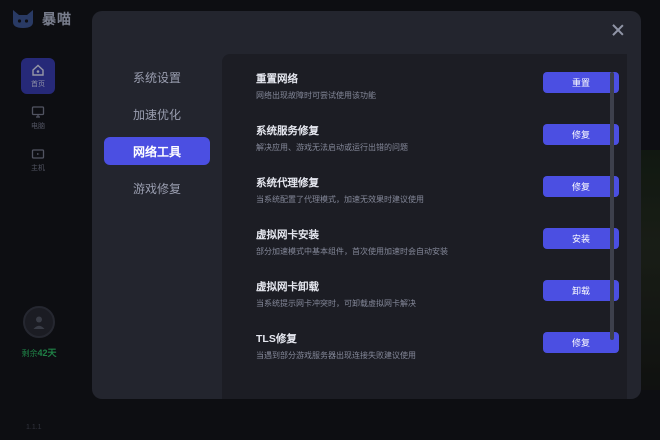 This screenshot has height=440, width=660. Describe the element at coordinates (581, 134) in the screenshot. I see `service-repair-button: 修复` at that location.